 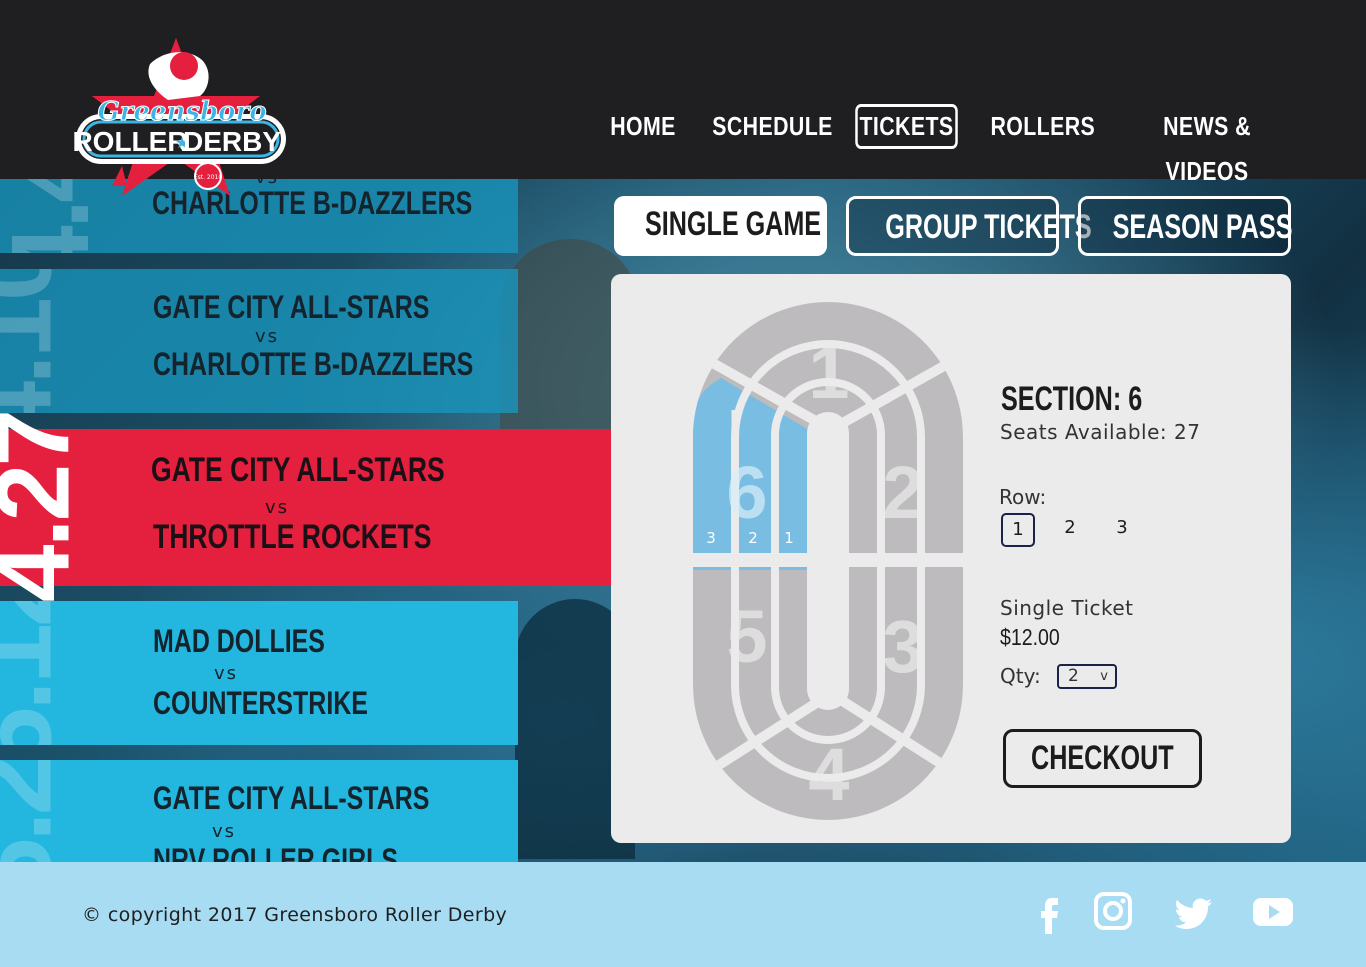 I want to click on nav-rollers: ROLLERS, so click(x=1042, y=126).